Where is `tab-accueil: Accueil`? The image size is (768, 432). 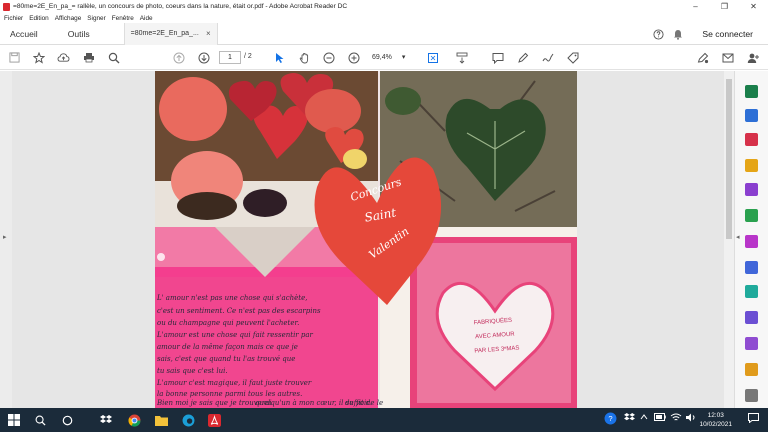 tab-accueil: Accueil is located at coordinates (24, 34).